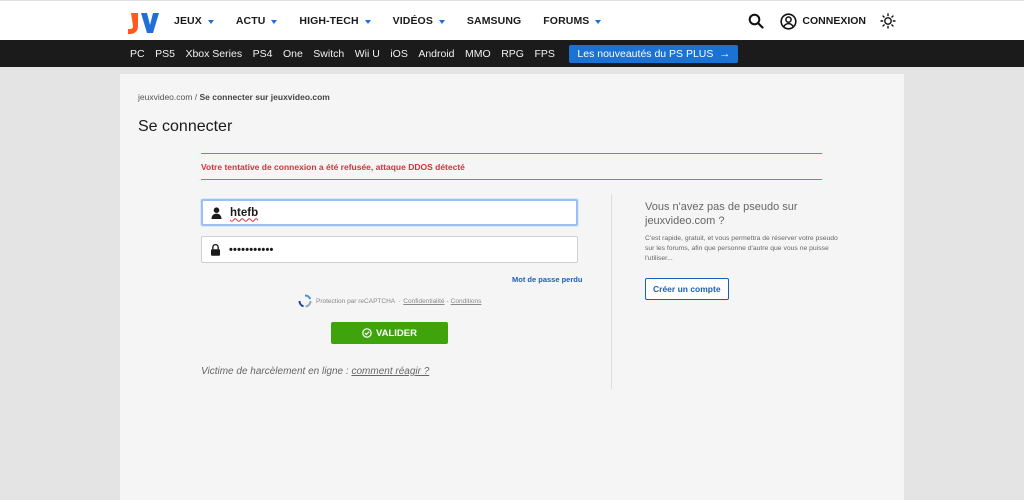 The image size is (1024, 500). Describe the element at coordinates (834, 21) in the screenshot. I see `login-label: CONNEXION` at that location.